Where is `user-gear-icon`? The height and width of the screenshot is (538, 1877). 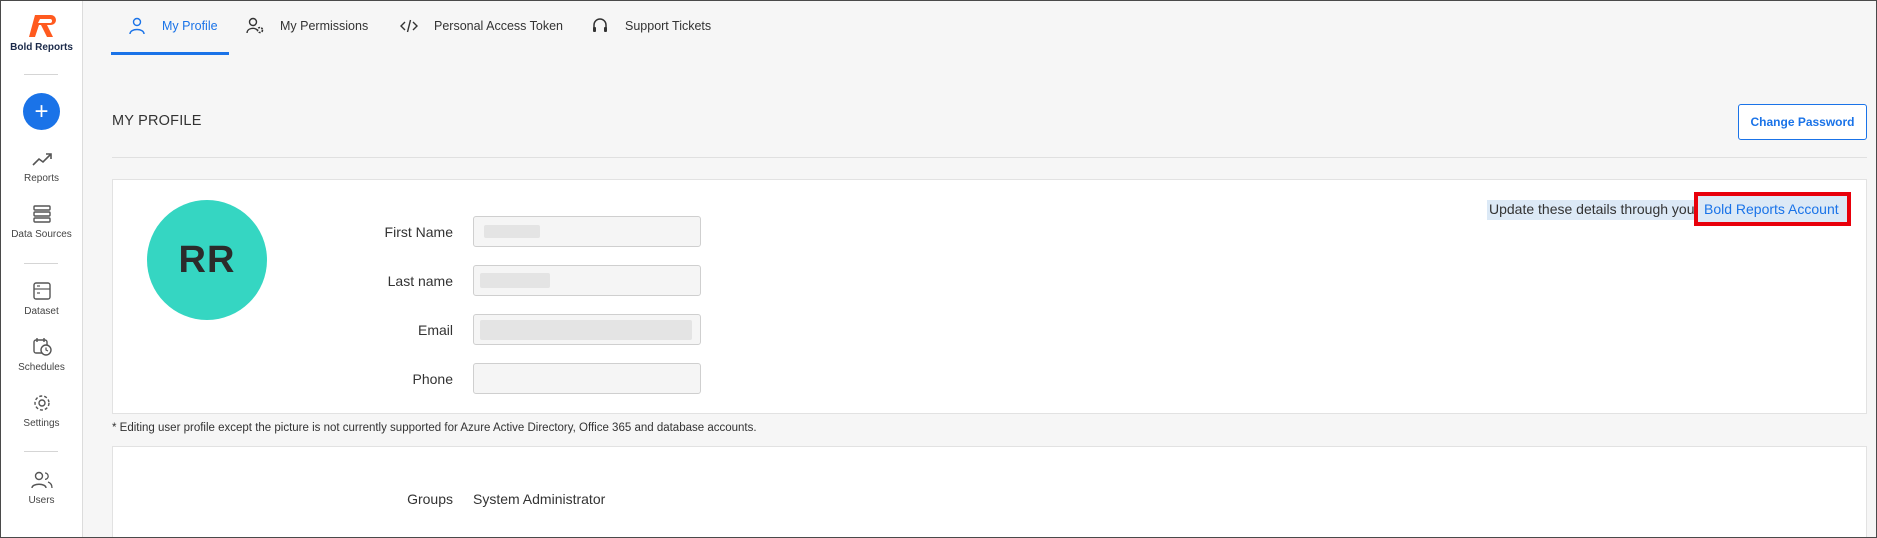
user-gear-icon is located at coordinates (255, 25).